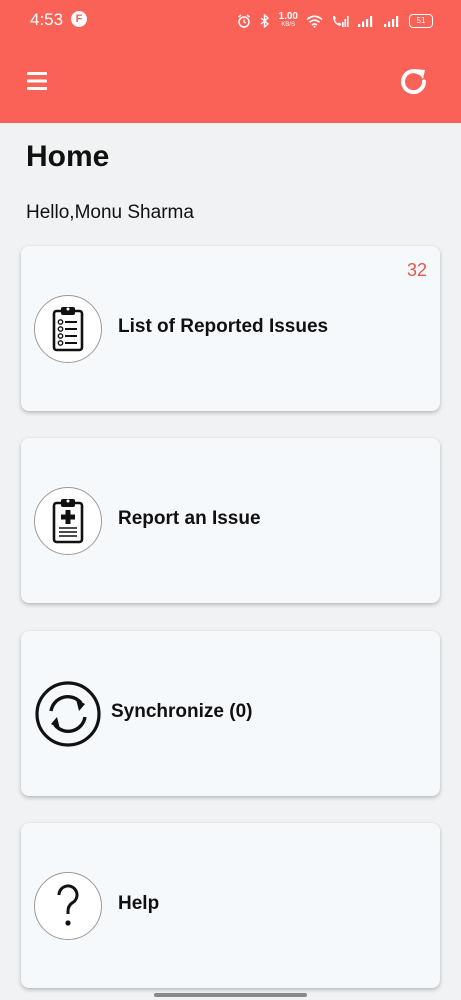  I want to click on signal-strength-1-icon, so click(365, 21).